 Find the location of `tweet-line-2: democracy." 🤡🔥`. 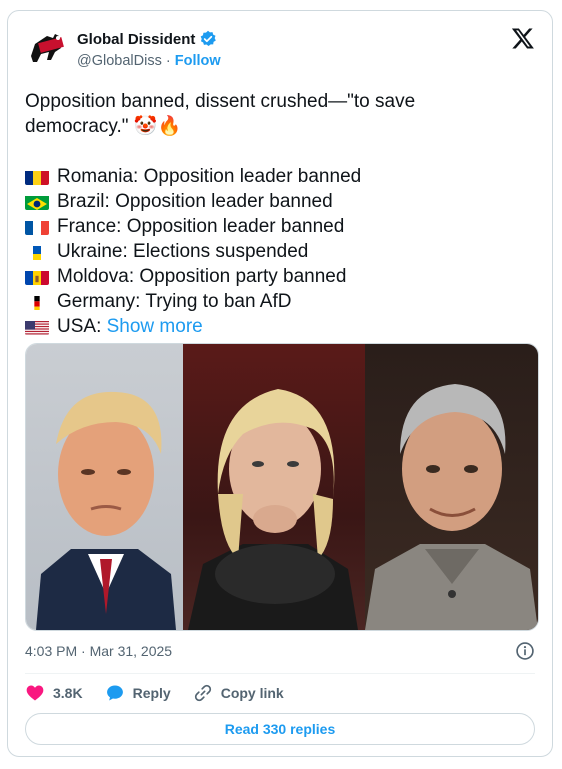

tweet-line-2: democracy." 🤡🔥 is located at coordinates (103, 126).